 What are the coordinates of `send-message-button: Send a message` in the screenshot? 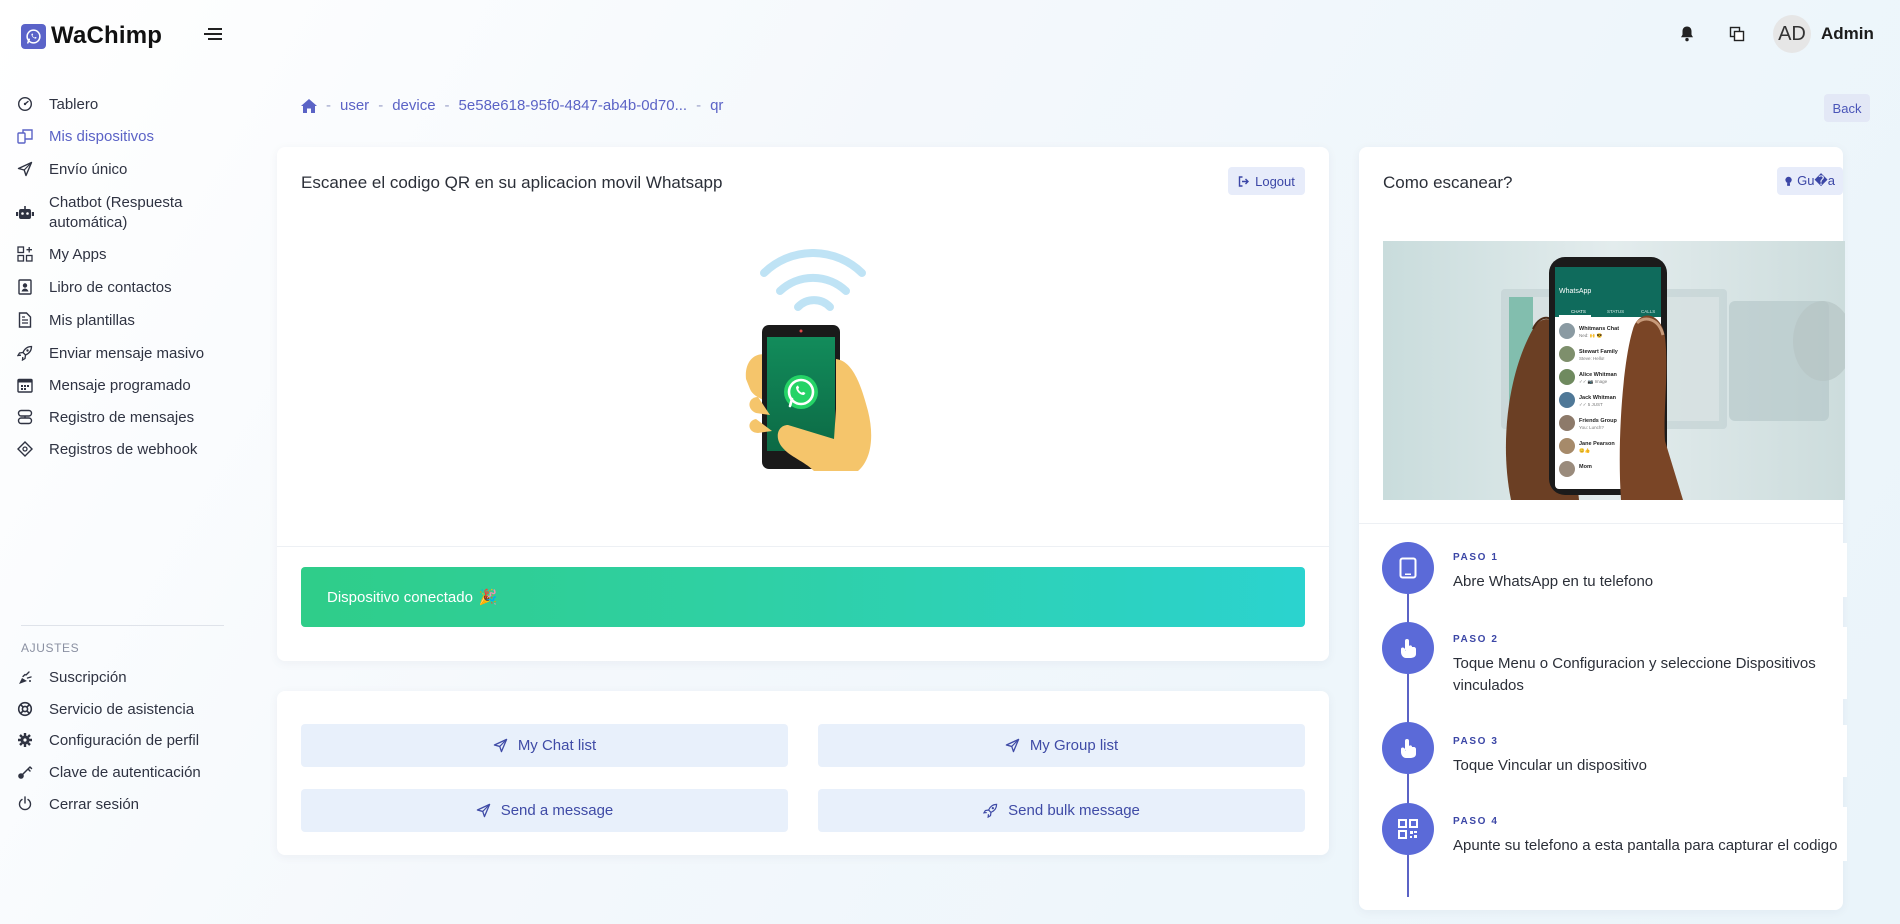 It's located at (544, 810).